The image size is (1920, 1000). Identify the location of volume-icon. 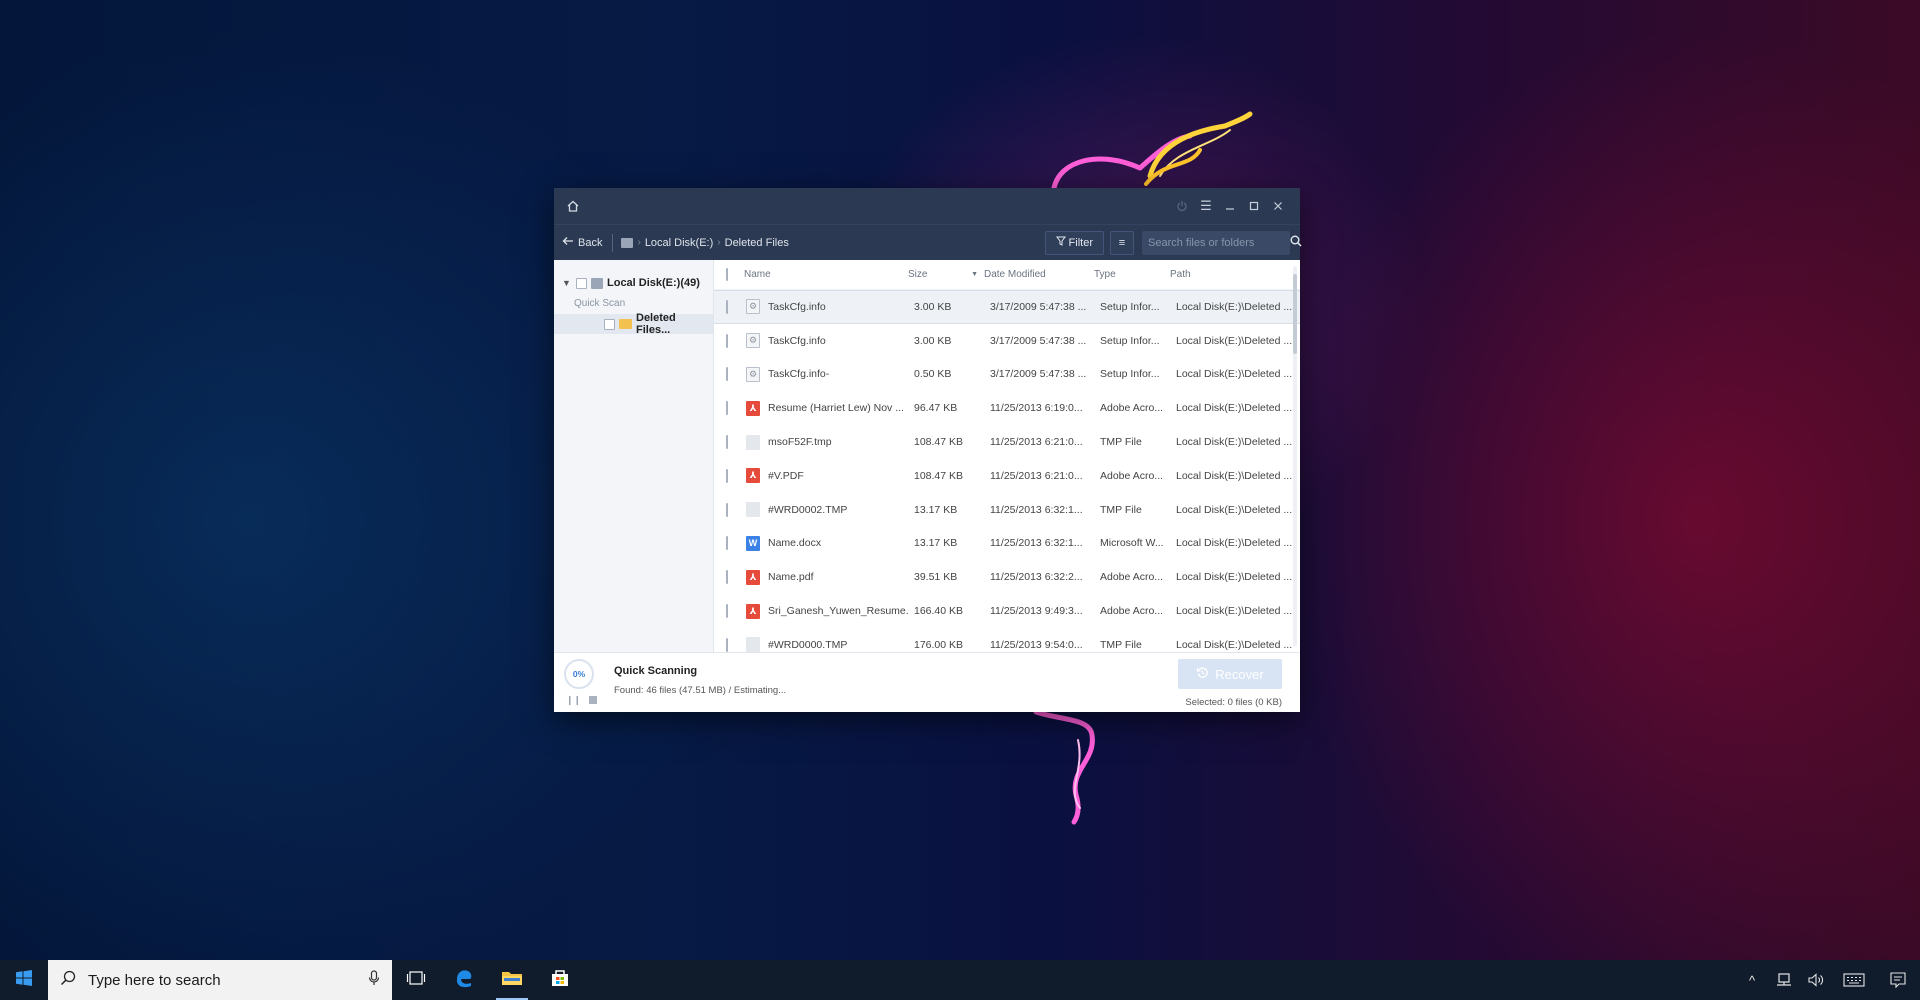
(1816, 980).